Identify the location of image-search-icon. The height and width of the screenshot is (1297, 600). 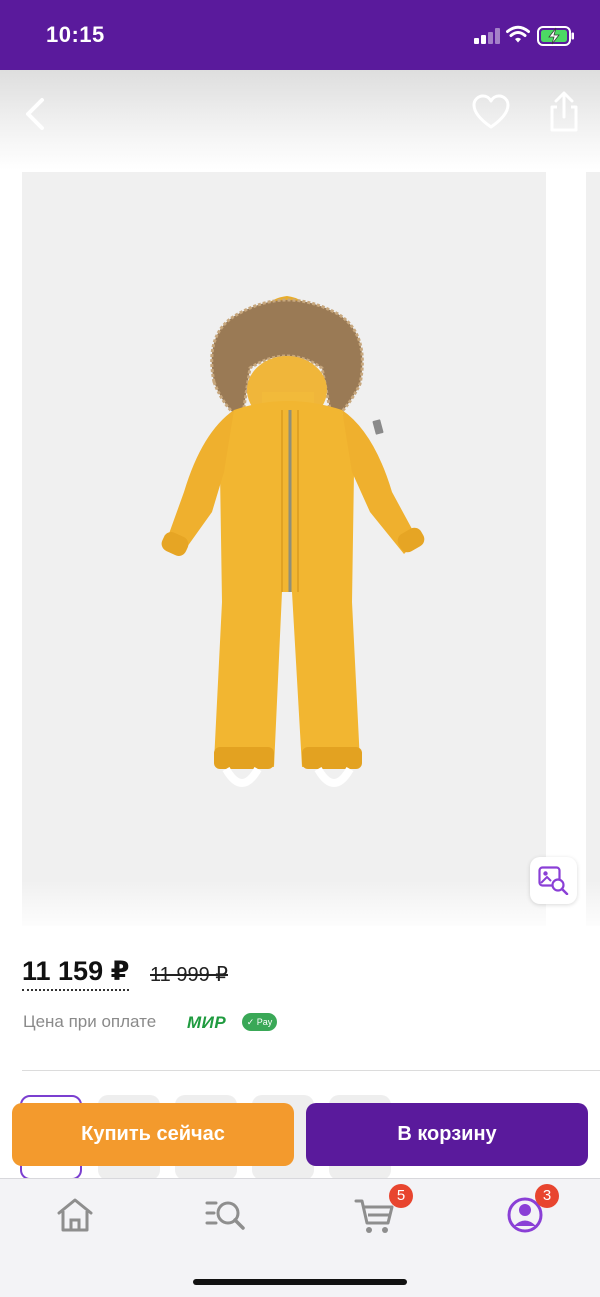
(553, 880).